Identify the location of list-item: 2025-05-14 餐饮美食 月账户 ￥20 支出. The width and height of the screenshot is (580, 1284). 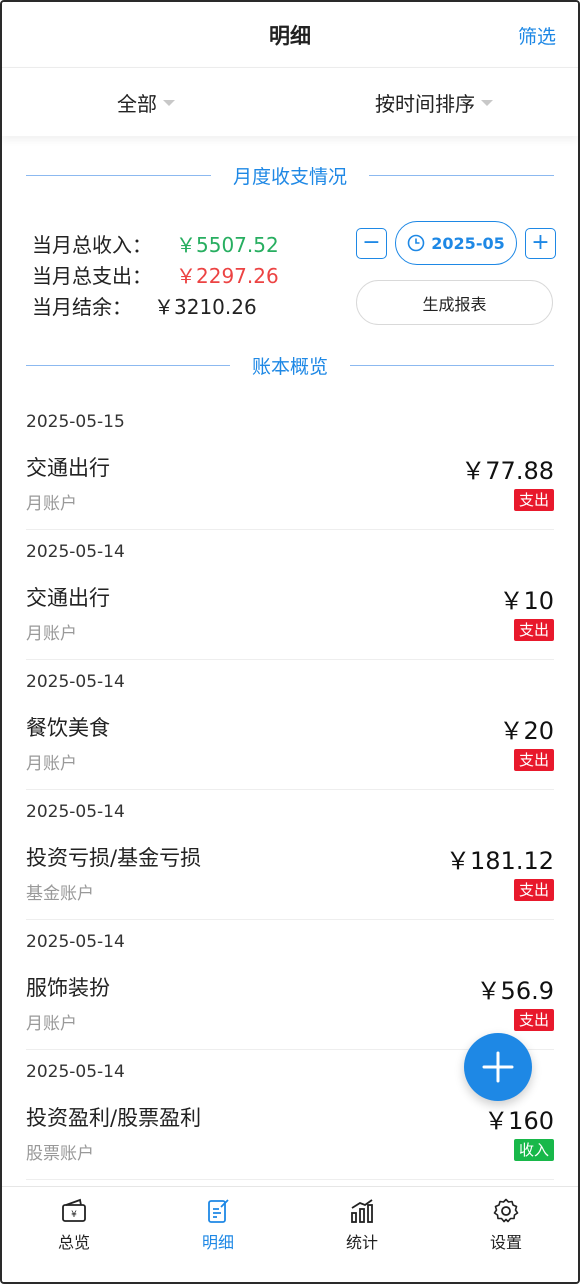
(290, 725).